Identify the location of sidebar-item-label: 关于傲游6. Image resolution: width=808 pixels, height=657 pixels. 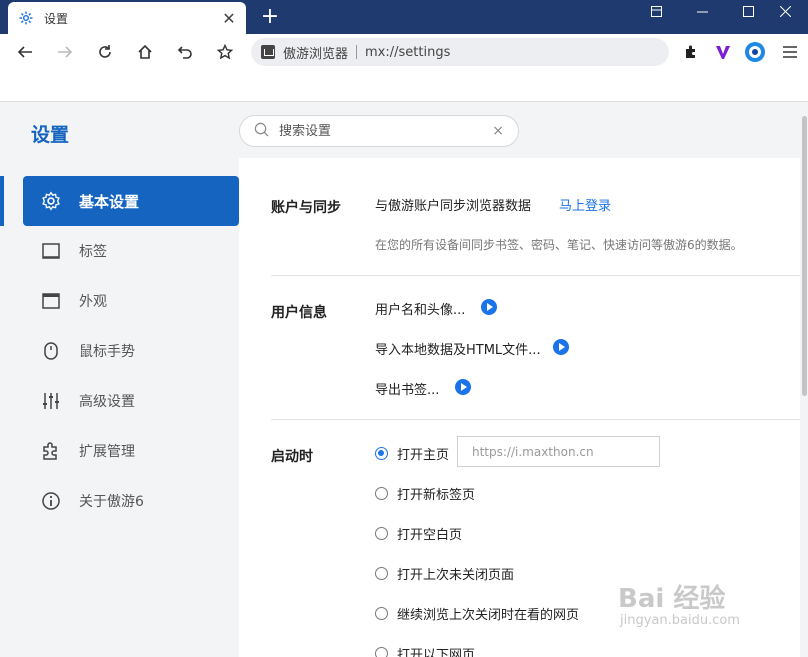
(111, 502).